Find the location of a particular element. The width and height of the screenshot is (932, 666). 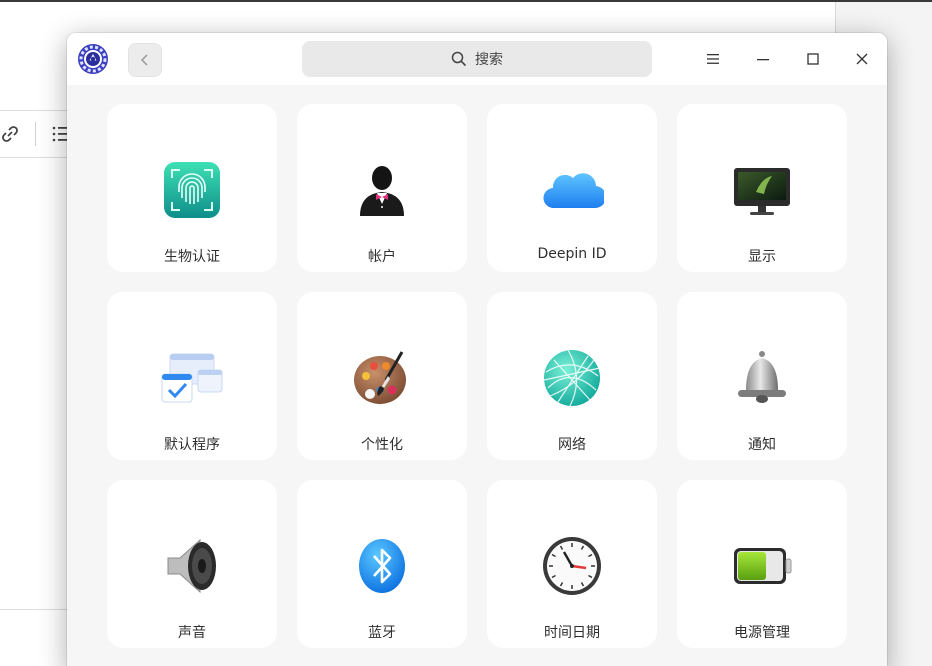

module-label: 个性化 is located at coordinates (382, 445).